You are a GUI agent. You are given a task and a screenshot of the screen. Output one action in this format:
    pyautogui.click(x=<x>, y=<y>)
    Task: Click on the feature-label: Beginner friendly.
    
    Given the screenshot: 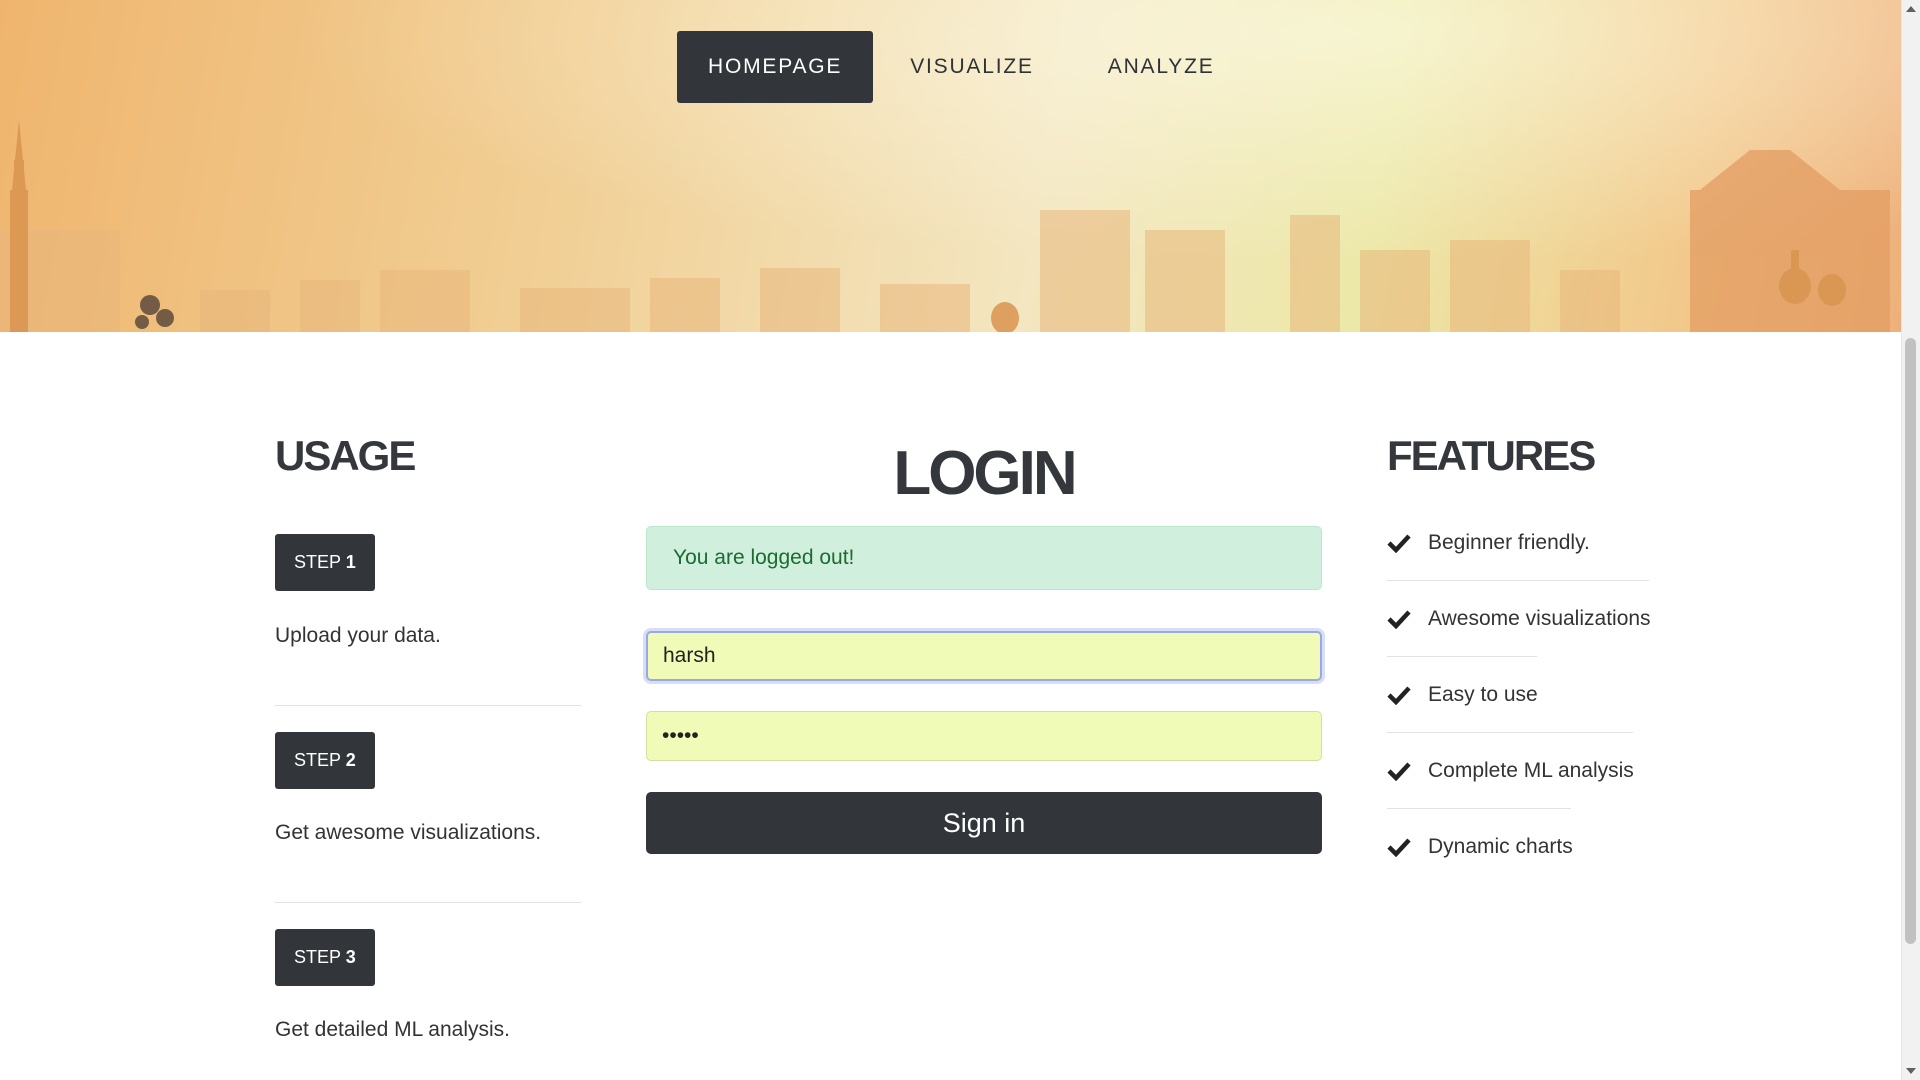 What is the action you would take?
    pyautogui.click(x=1509, y=542)
    